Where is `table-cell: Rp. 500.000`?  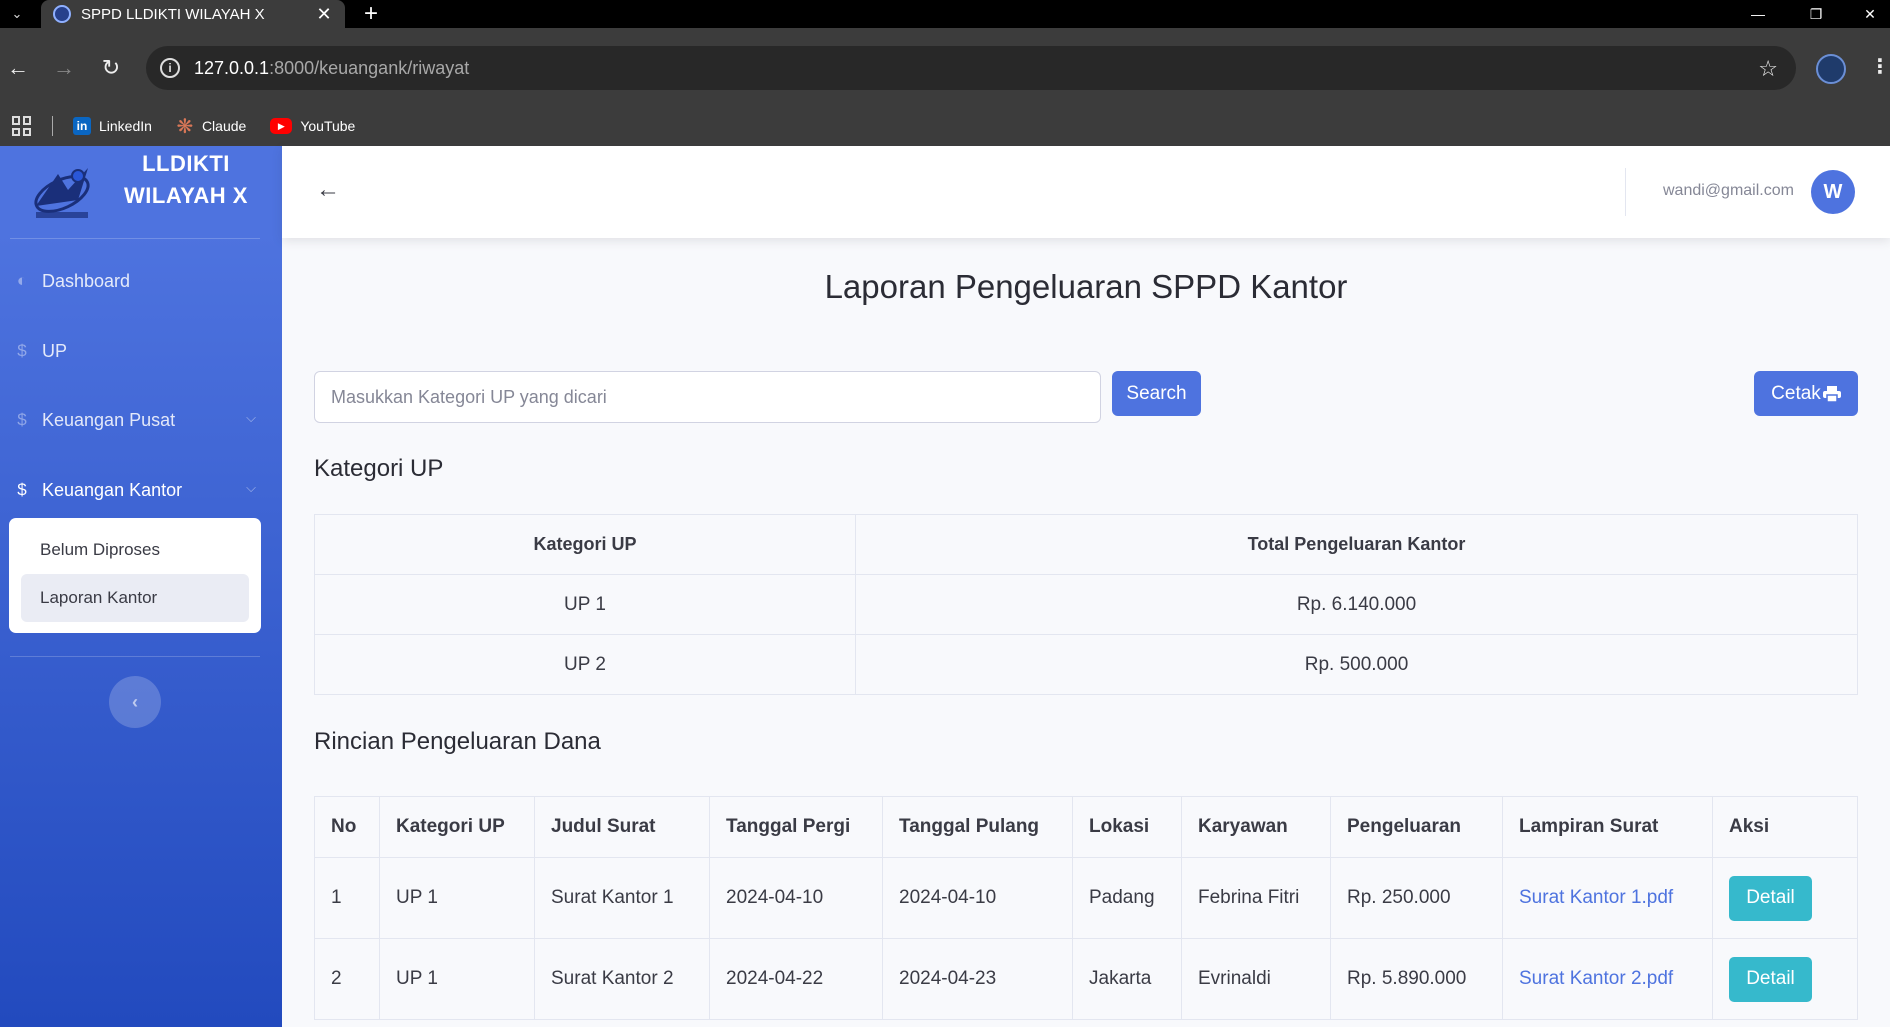
table-cell: Rp. 500.000 is located at coordinates (1356, 664).